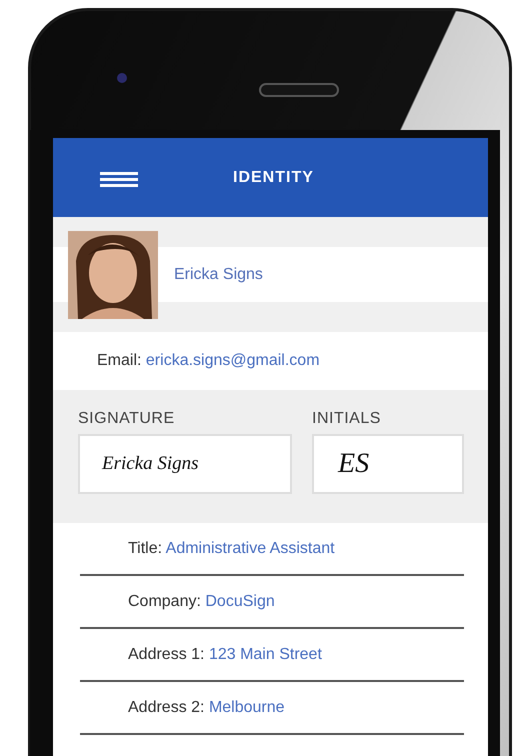 The image size is (519, 756). What do you see at coordinates (208, 361) in the screenshot?
I see `email-line: Email: ericka.signs@gmail.com` at bounding box center [208, 361].